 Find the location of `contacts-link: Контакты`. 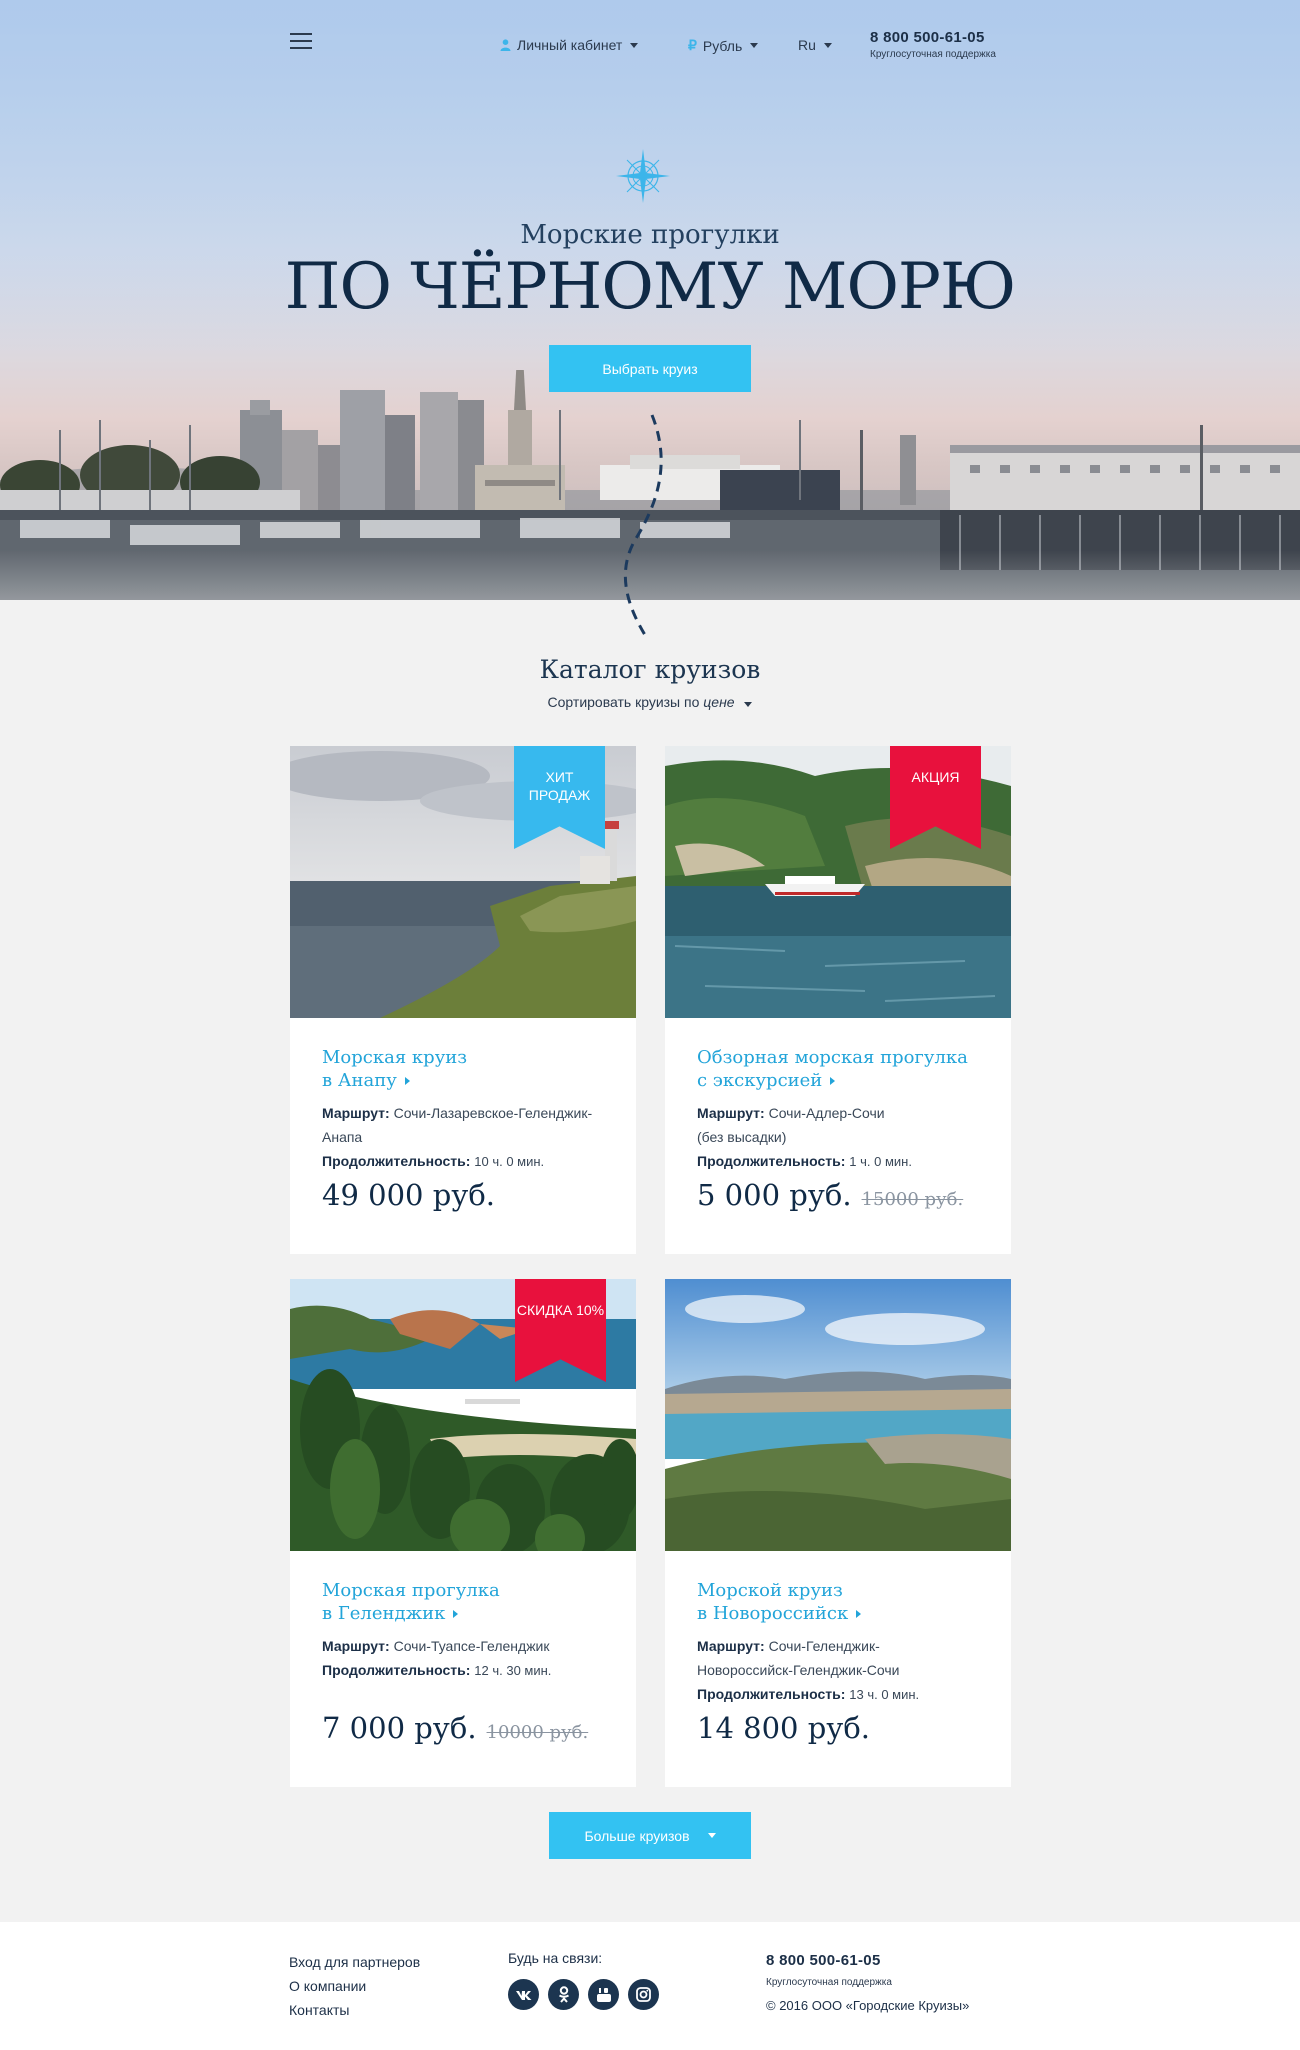

contacts-link: Контакты is located at coordinates (354, 2010).